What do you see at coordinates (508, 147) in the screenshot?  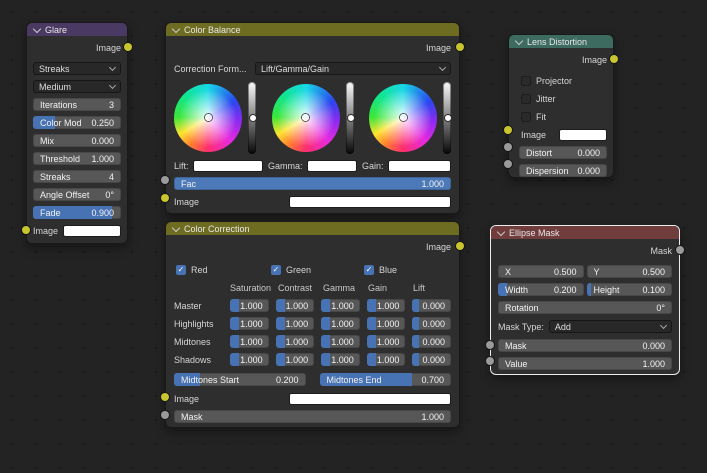 I see `distort-input-socket` at bounding box center [508, 147].